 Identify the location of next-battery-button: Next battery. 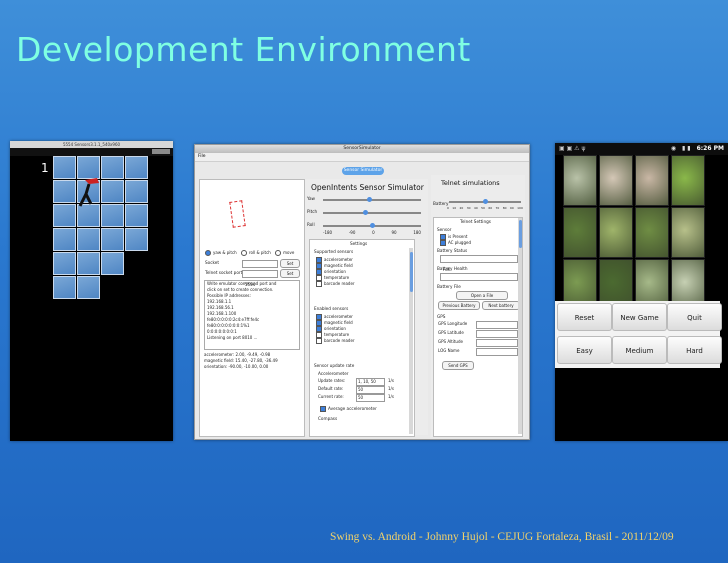
(501, 305).